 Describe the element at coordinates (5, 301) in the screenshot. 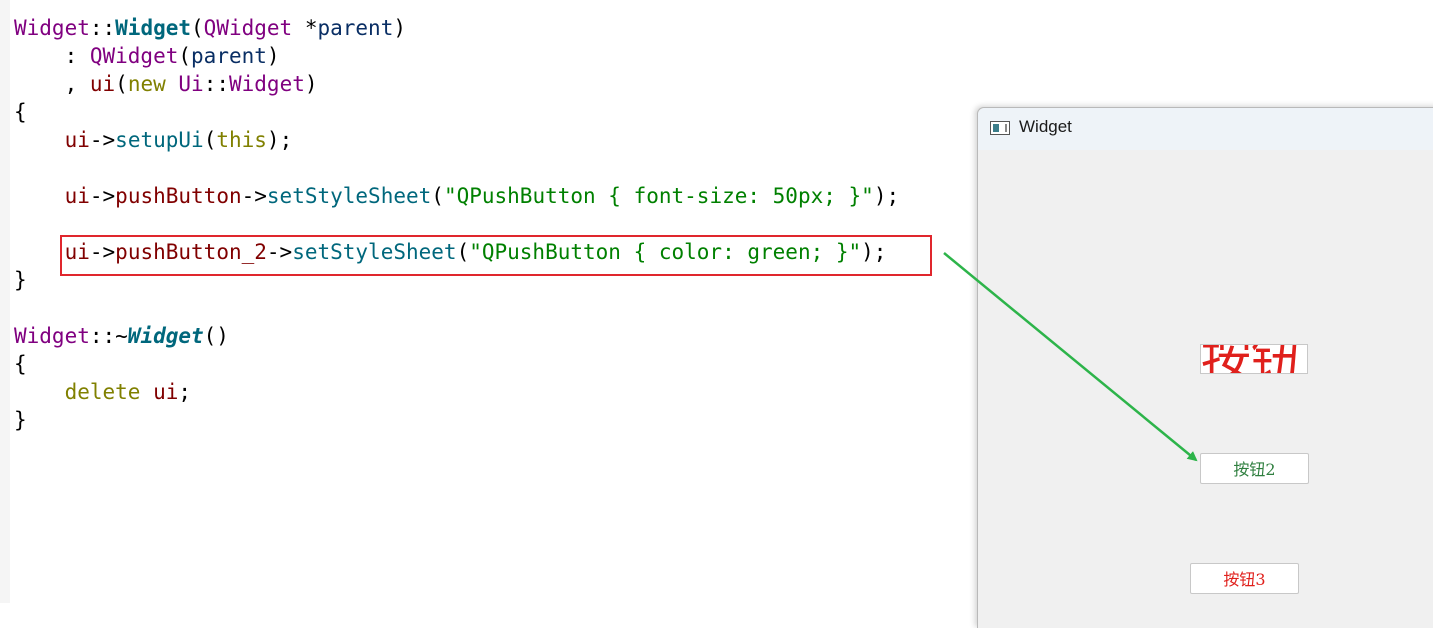

I see `editor-gutter` at that location.